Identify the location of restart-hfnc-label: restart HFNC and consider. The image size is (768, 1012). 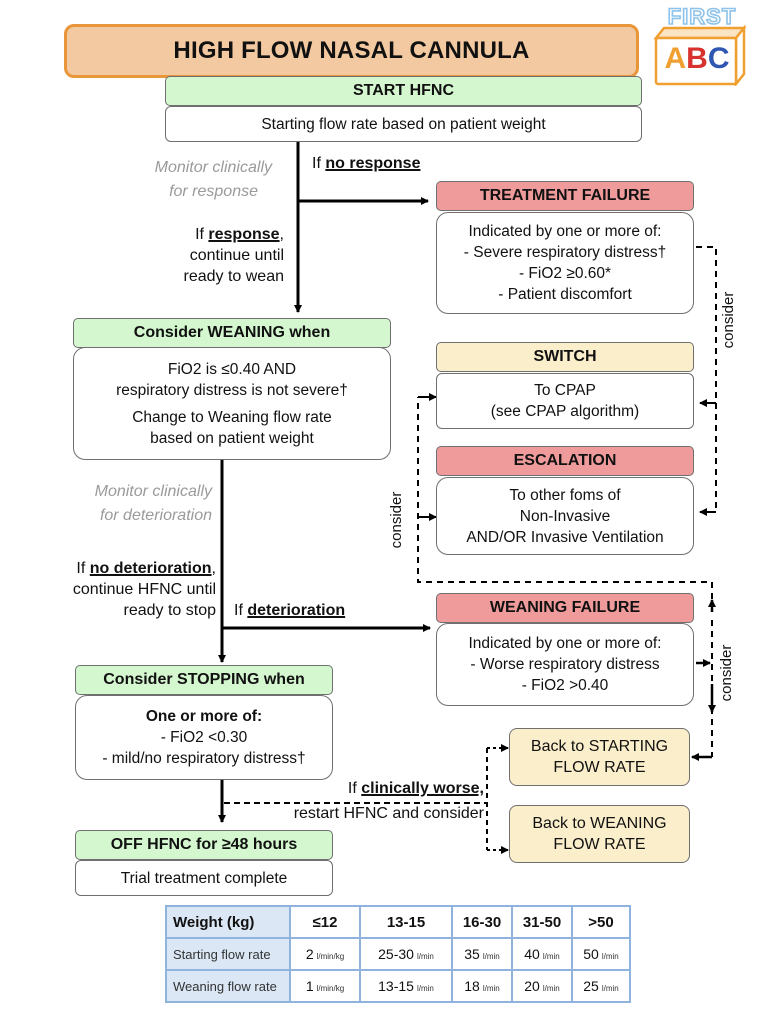
(388, 813).